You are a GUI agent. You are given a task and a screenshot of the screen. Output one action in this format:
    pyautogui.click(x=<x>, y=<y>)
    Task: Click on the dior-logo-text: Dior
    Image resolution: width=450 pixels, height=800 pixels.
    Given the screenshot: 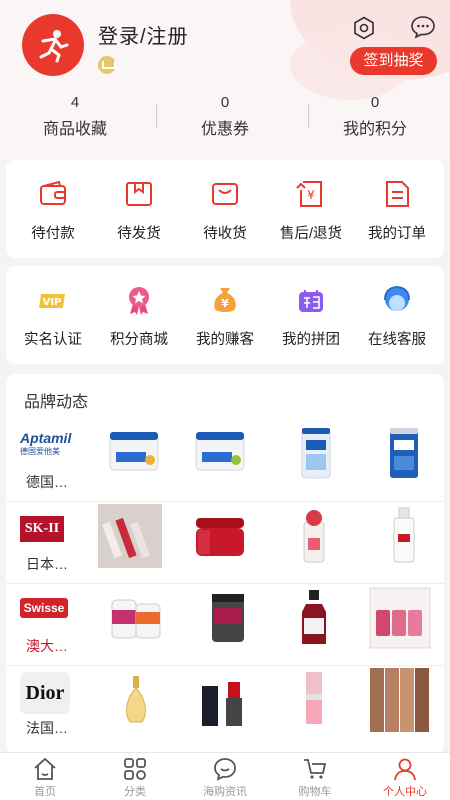 What is the action you would take?
    pyautogui.click(x=45, y=693)
    